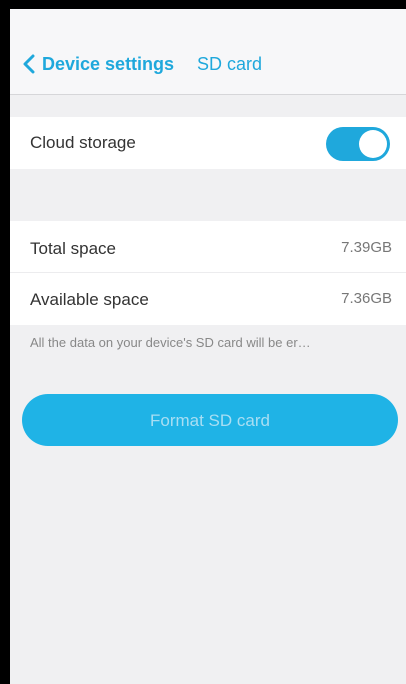 The width and height of the screenshot is (406, 684). What do you see at coordinates (366, 298) in the screenshot?
I see `available-space-value: 7.36GB` at bounding box center [366, 298].